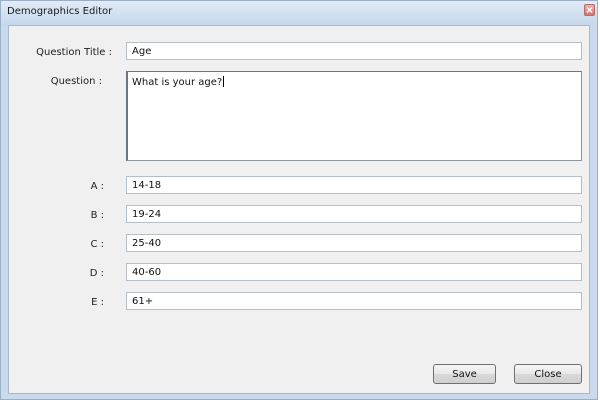 This screenshot has width=600, height=402. Describe the element at coordinates (177, 82) in the screenshot. I see `question-text: What is your age?` at that location.